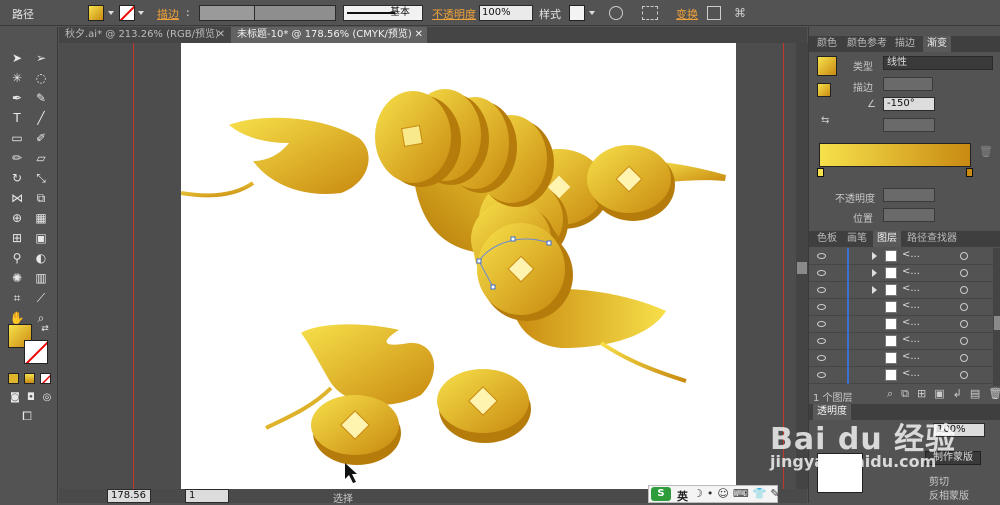  I want to click on position-field, so click(909, 215).